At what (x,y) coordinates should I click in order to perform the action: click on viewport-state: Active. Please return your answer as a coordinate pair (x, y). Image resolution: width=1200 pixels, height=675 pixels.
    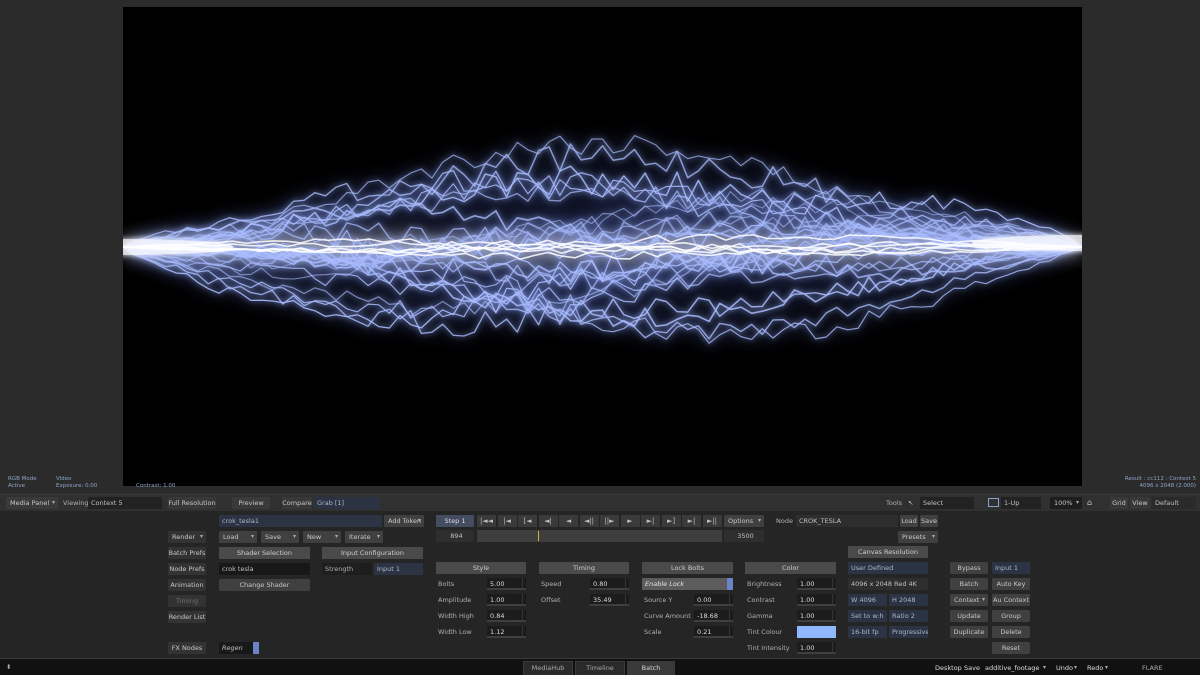
    Looking at the image, I should click on (17, 486).